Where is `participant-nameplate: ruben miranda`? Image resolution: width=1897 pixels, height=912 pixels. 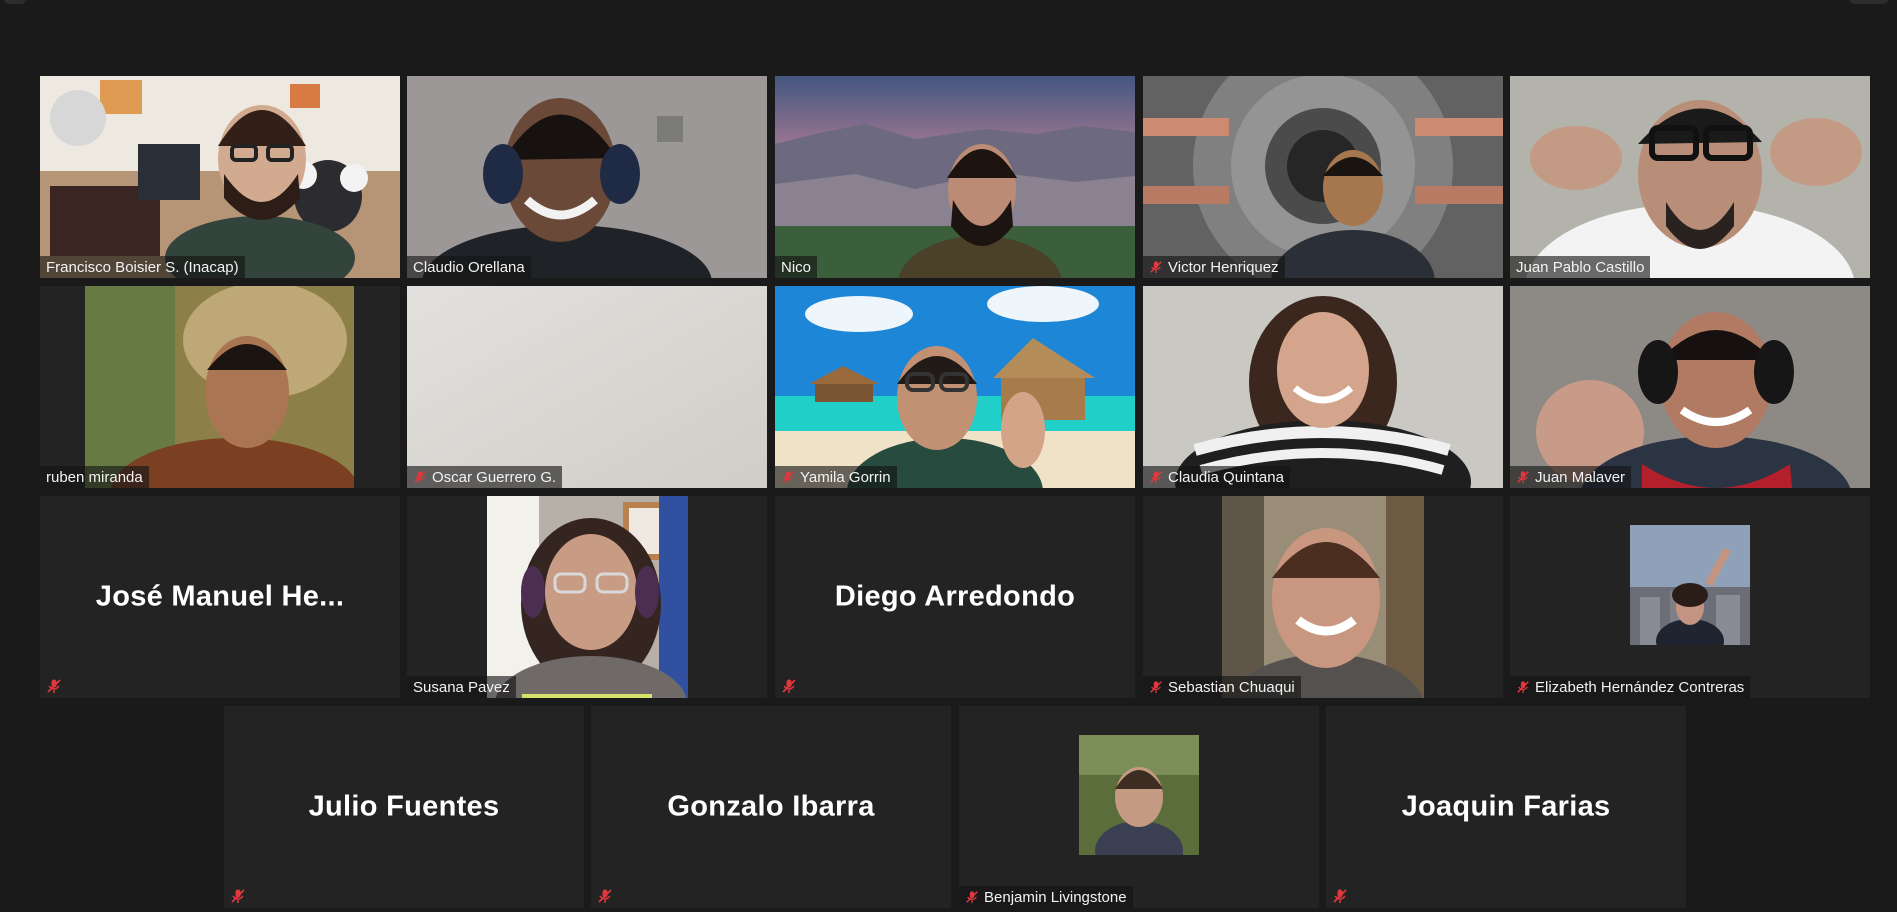
participant-nameplate: ruben miranda is located at coordinates (94, 477).